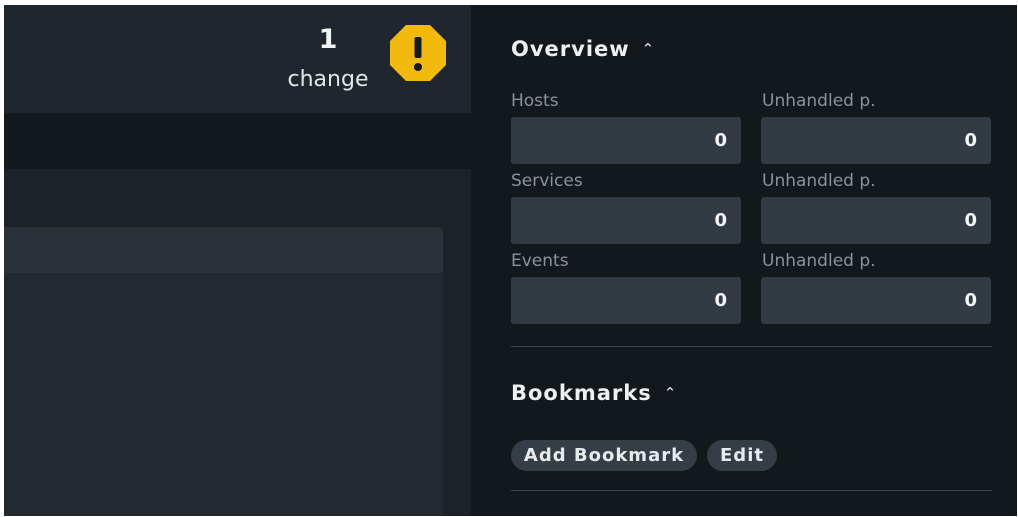  What do you see at coordinates (418, 53) in the screenshot?
I see `warning-octagon-icon` at bounding box center [418, 53].